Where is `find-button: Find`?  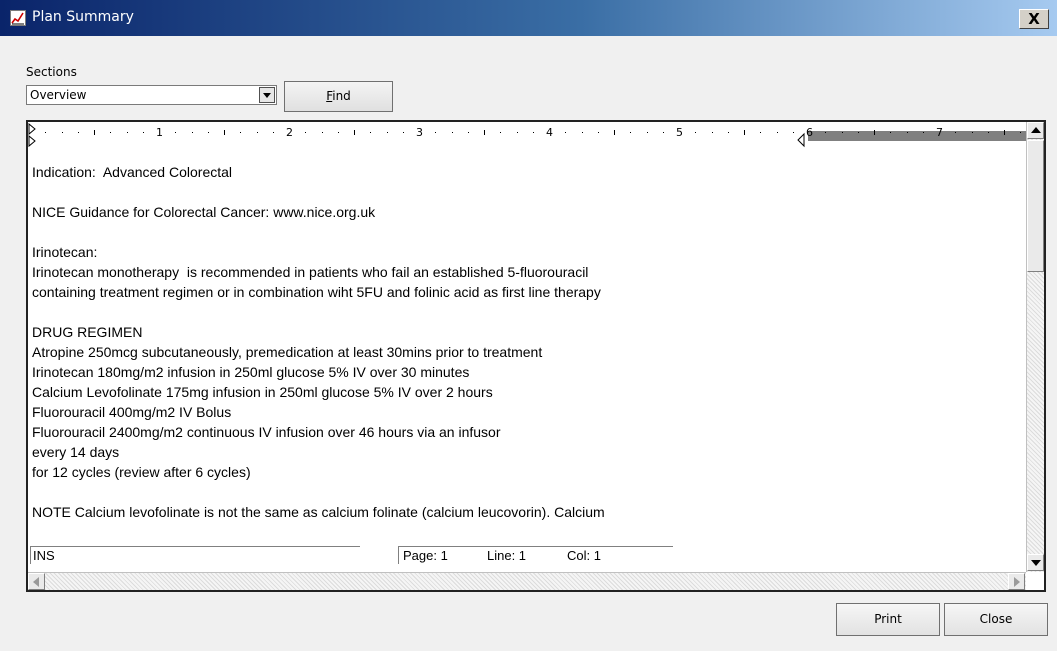 find-button: Find is located at coordinates (338, 96).